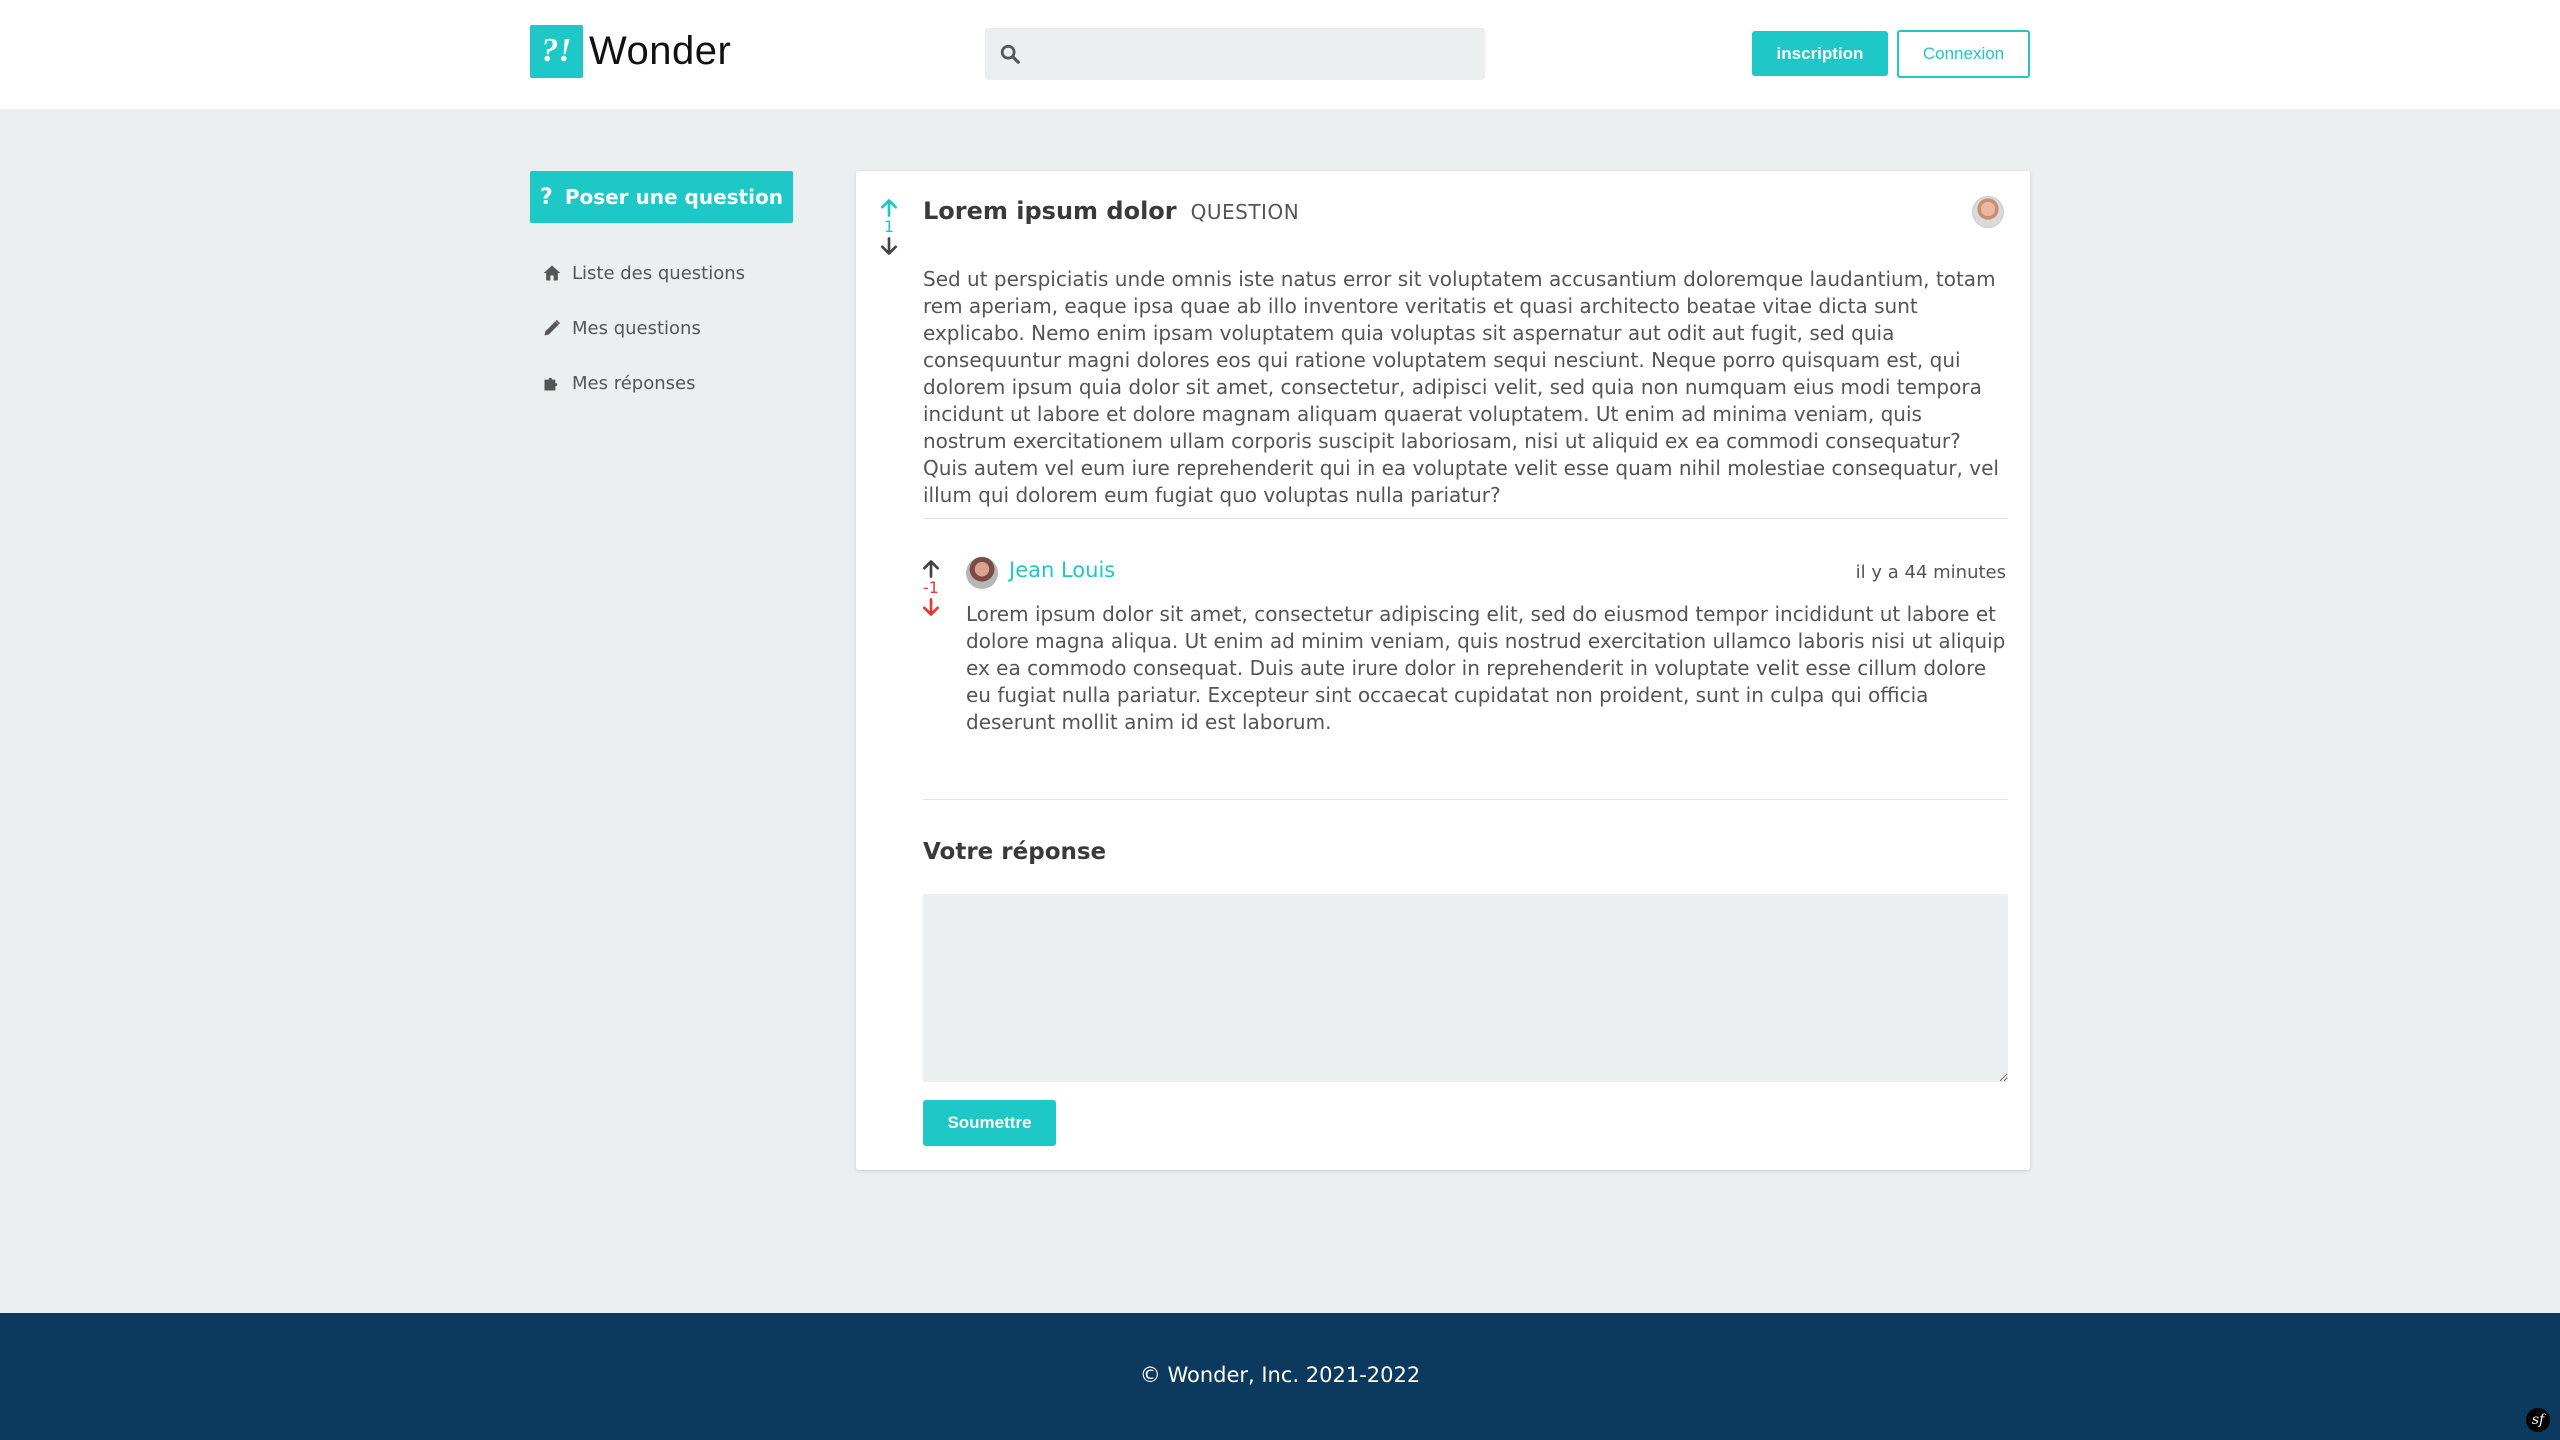  Describe the element at coordinates (659, 273) in the screenshot. I see `sidebar-item-label: Liste des questions` at that location.